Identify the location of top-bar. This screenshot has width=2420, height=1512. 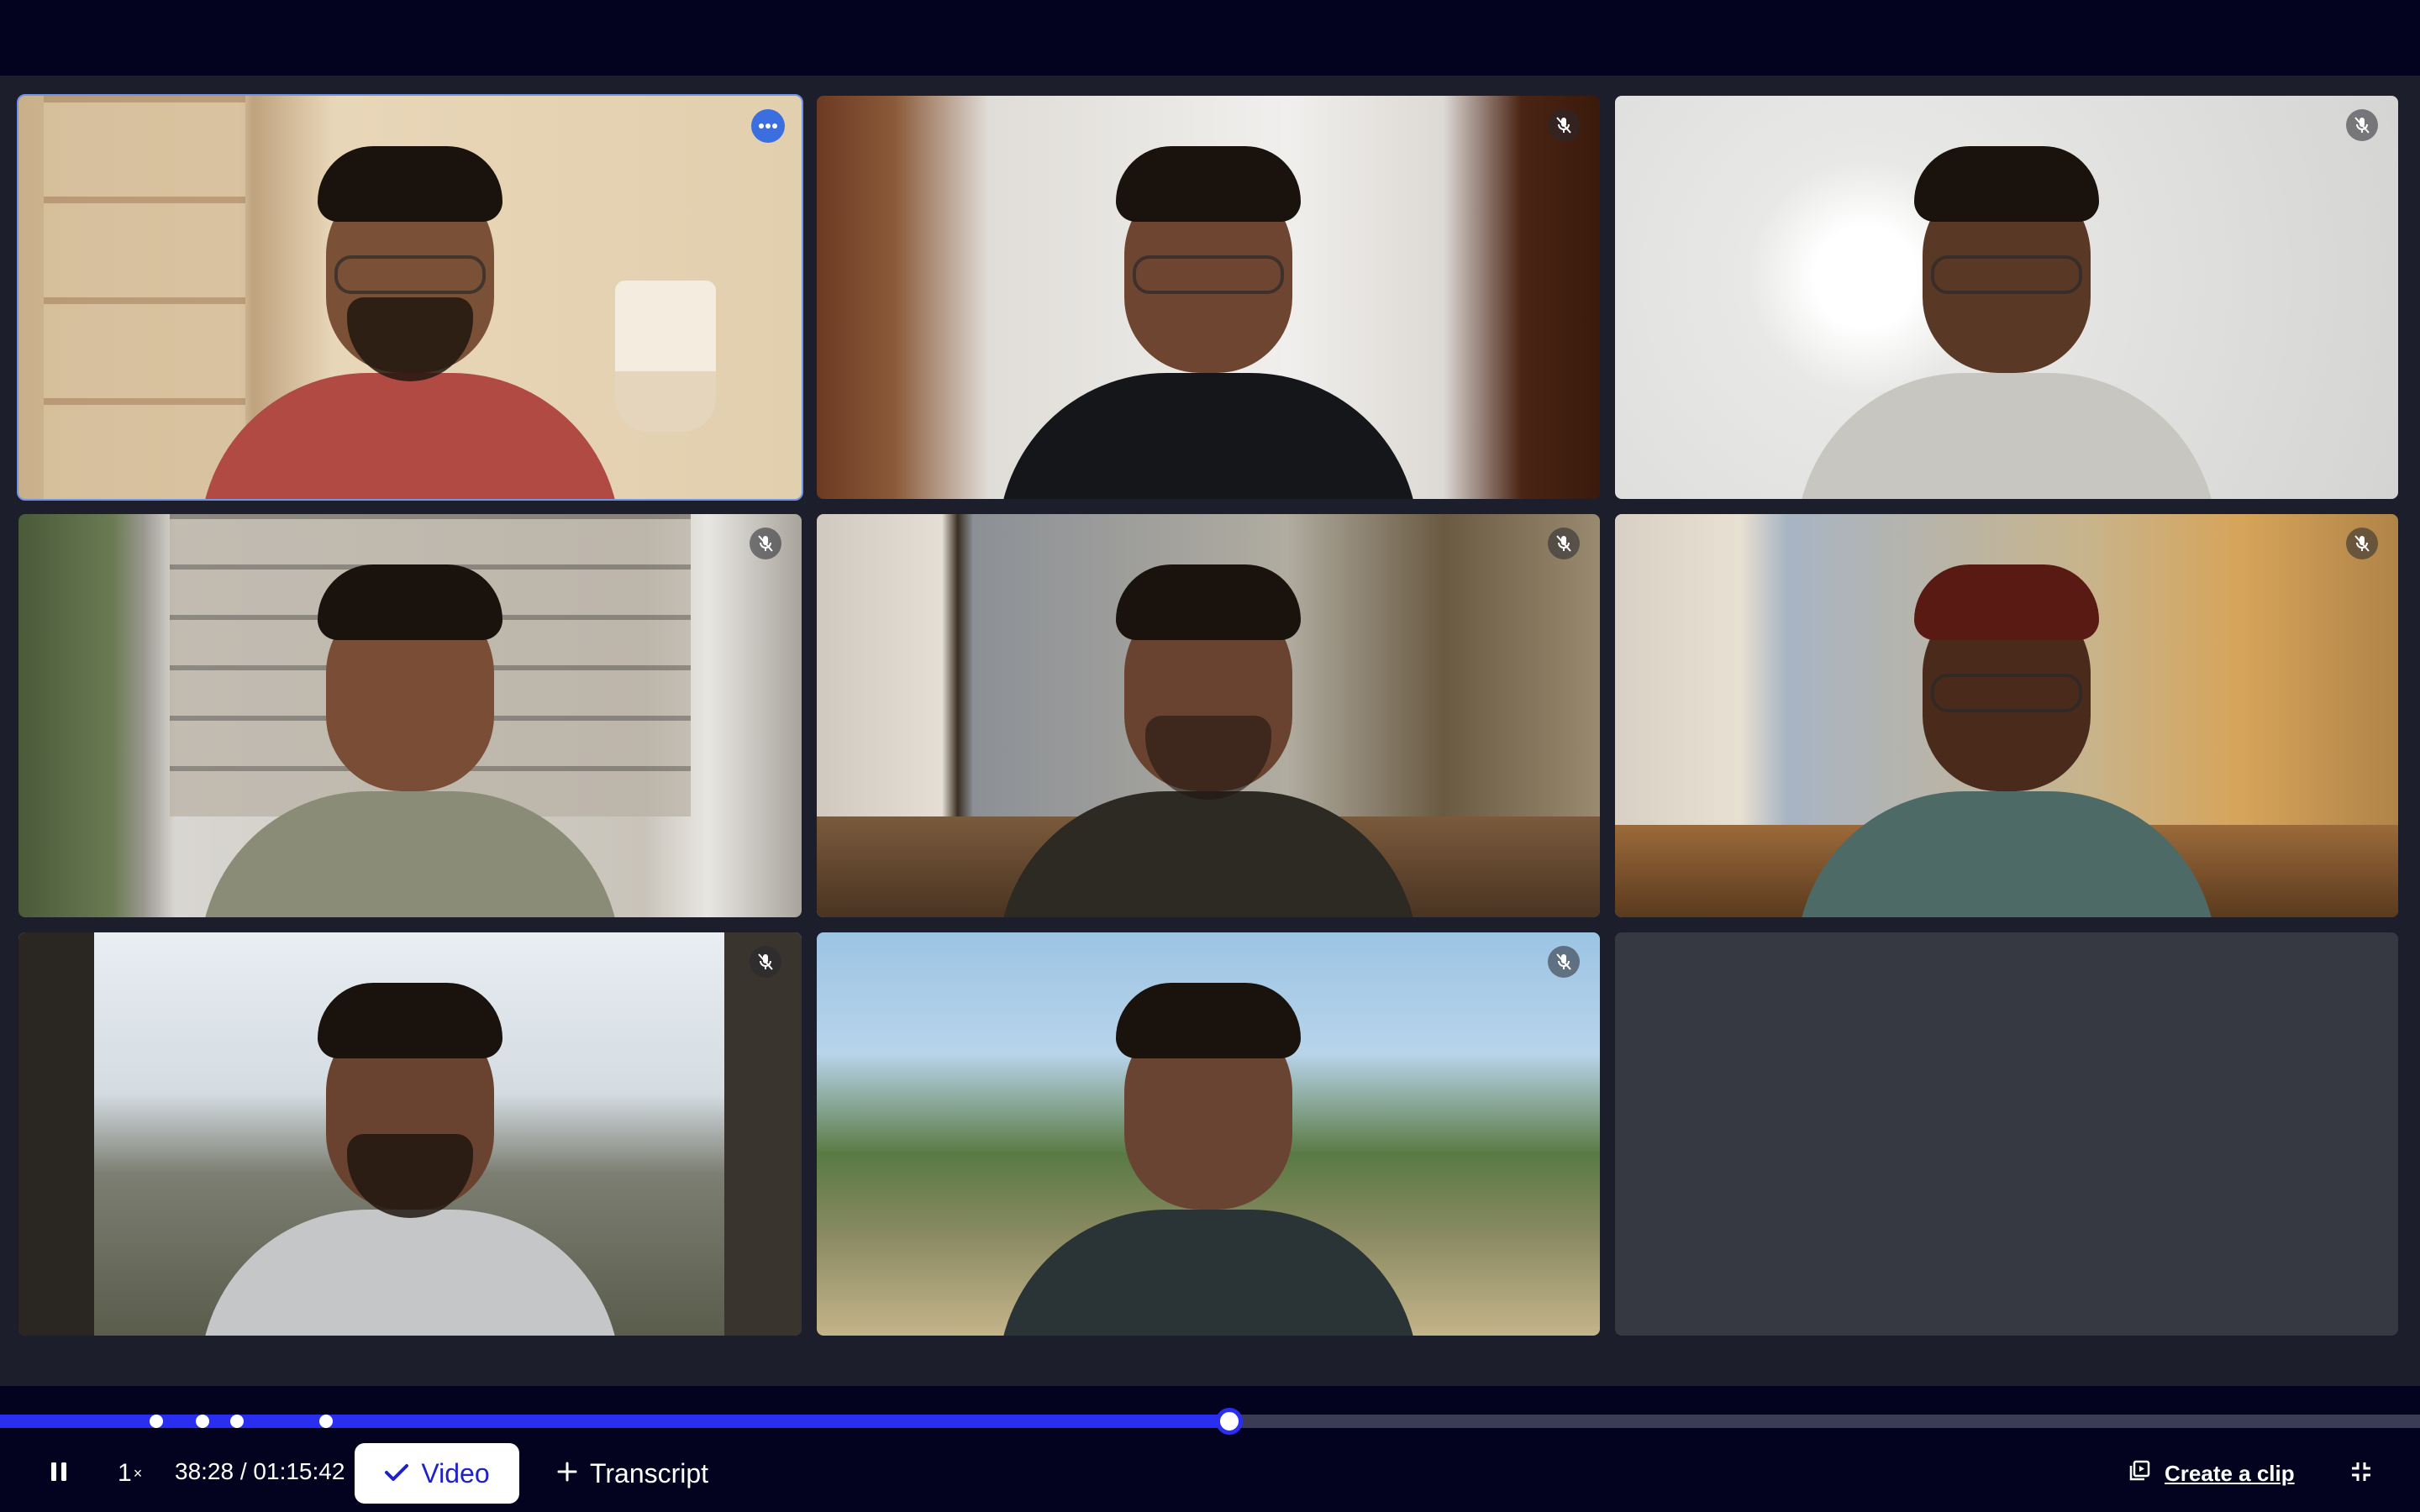
(1210, 38).